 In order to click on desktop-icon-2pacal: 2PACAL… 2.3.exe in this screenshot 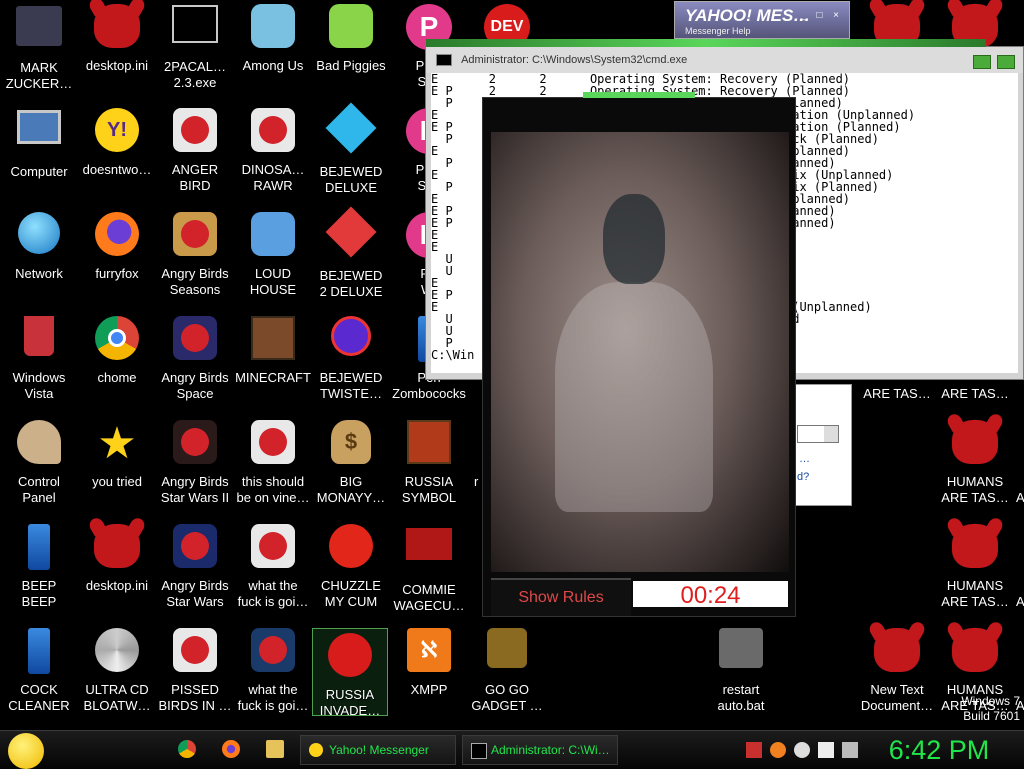, I will do `click(195, 52)`.